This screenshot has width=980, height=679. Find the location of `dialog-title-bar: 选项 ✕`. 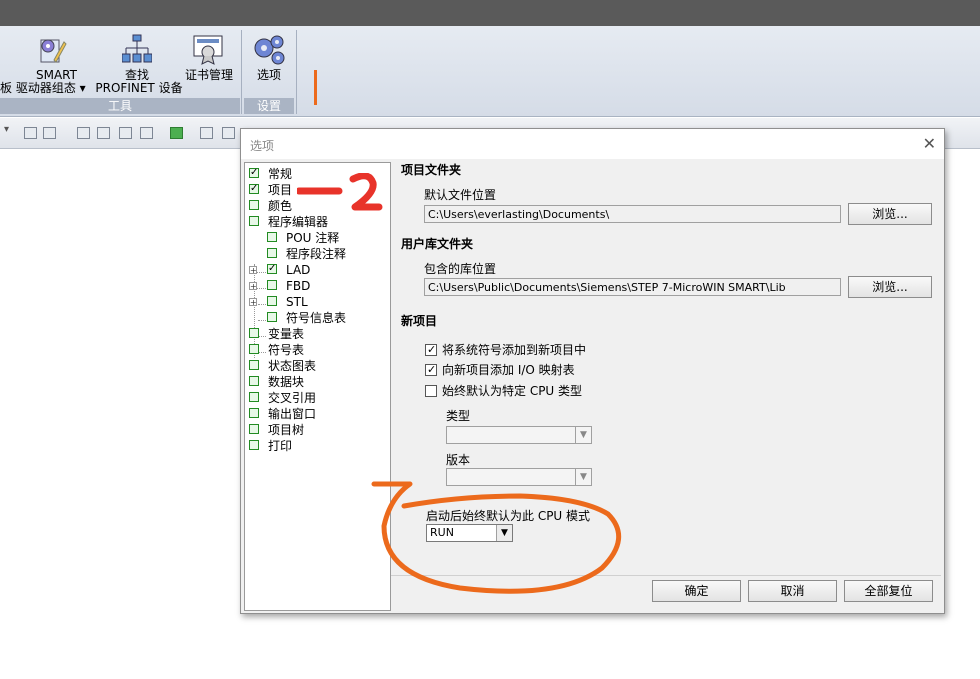

dialog-title-bar: 选项 ✕ is located at coordinates (592, 144).